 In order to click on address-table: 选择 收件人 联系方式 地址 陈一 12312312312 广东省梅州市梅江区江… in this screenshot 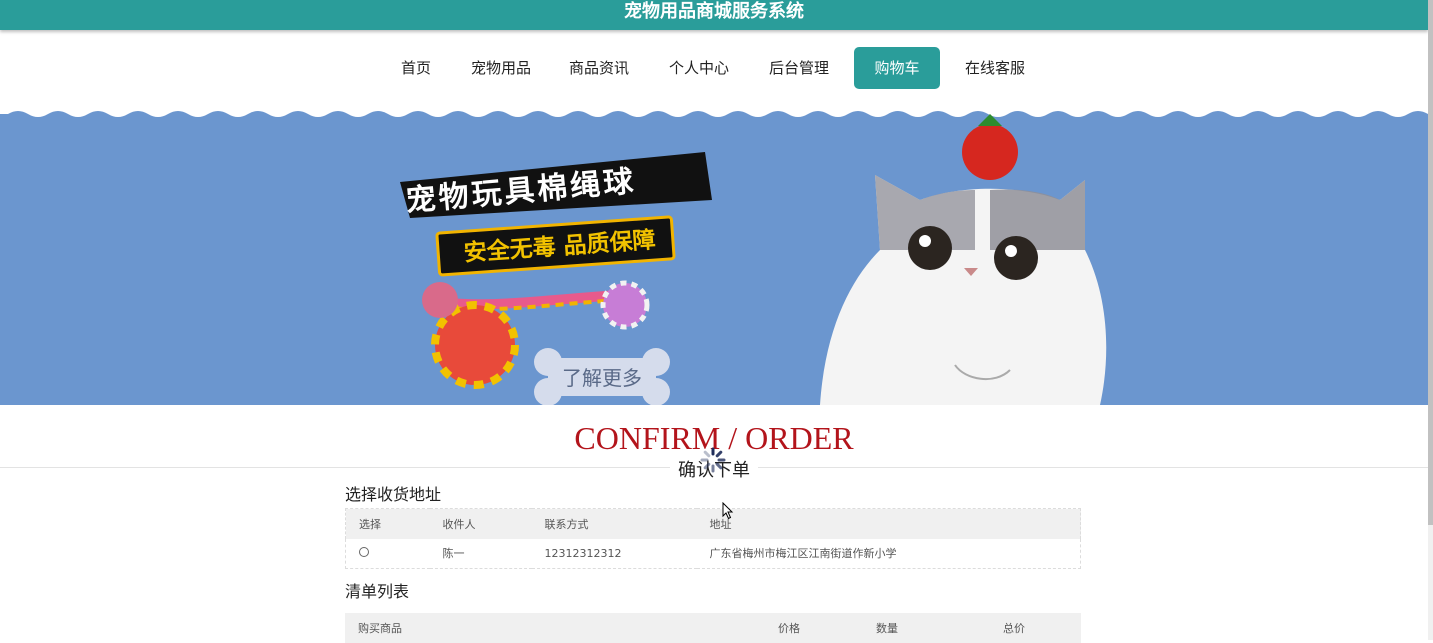, I will do `click(713, 538)`.